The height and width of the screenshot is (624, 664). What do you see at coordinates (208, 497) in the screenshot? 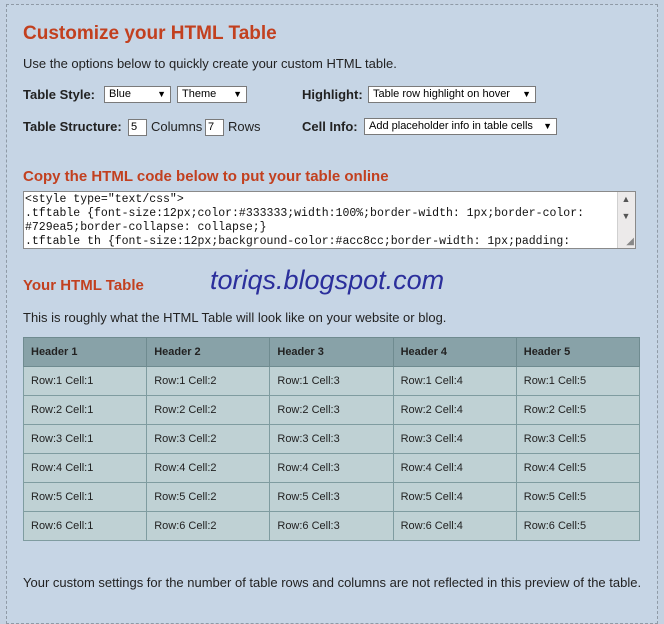
I see `table-cell: Row:5 Cell:2` at bounding box center [208, 497].